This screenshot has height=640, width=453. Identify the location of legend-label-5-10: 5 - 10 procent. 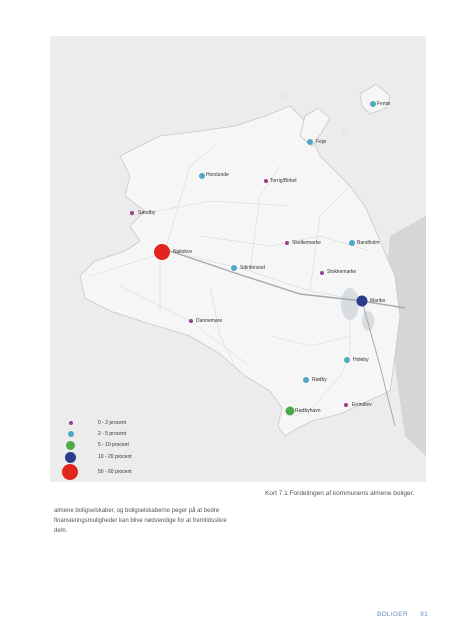
(113, 445).